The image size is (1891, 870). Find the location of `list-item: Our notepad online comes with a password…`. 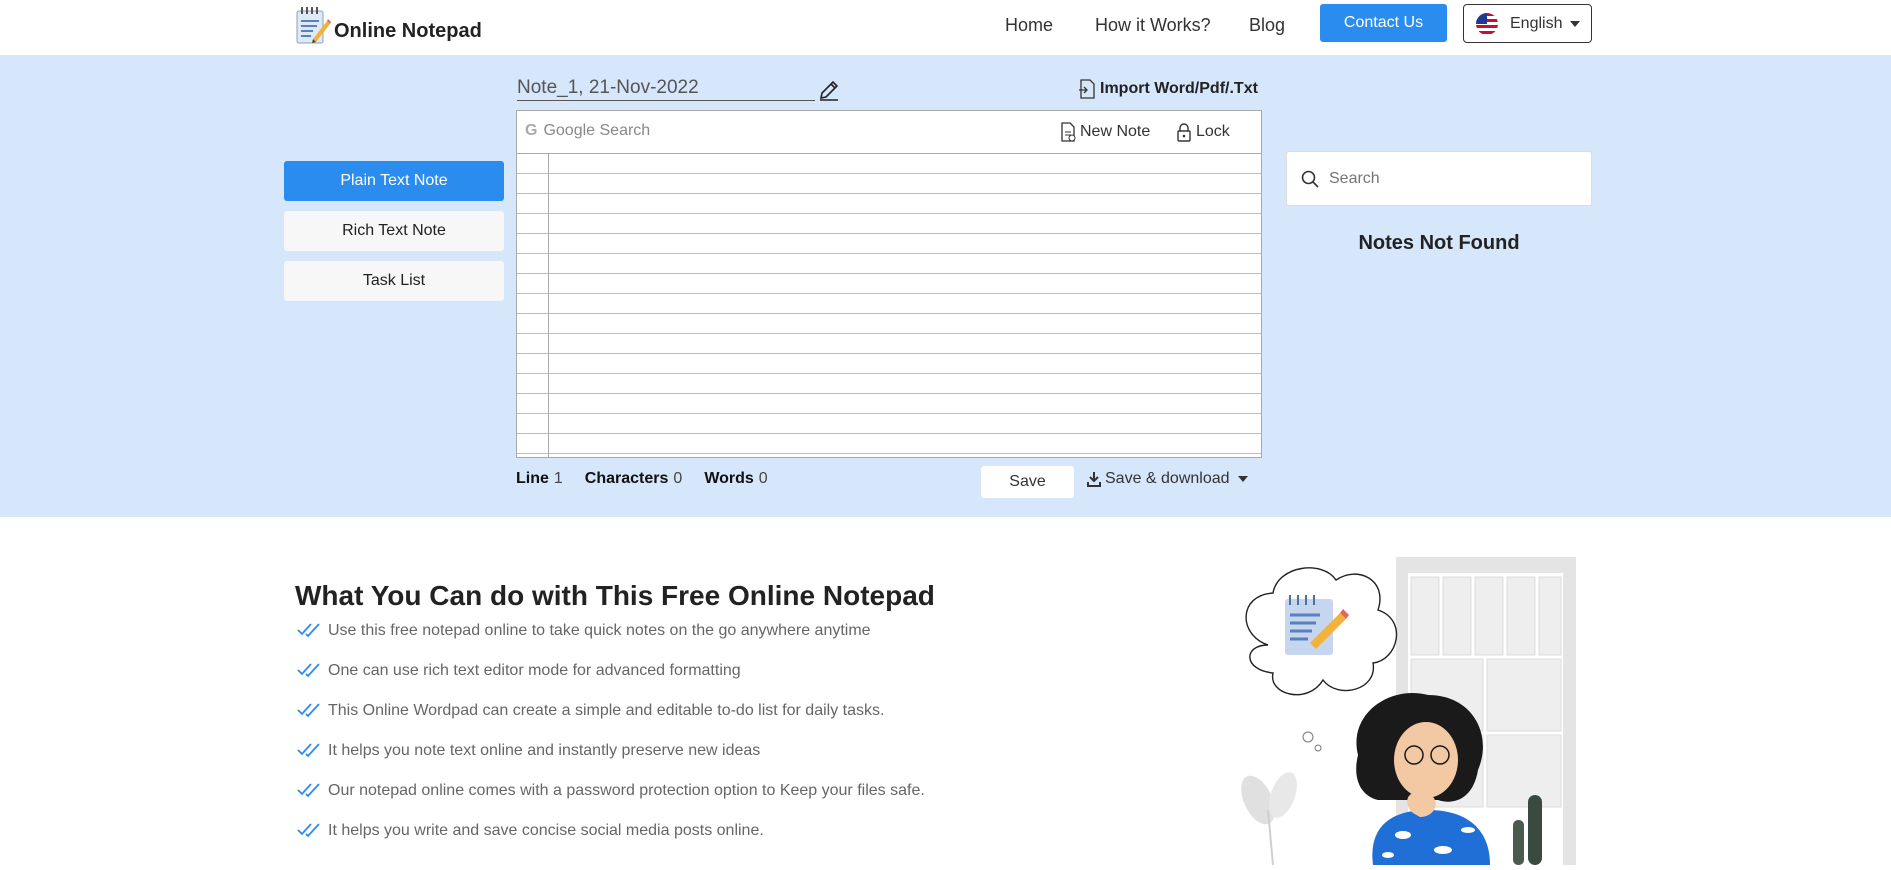

list-item: Our notepad online comes with a password… is located at coordinates (611, 802).